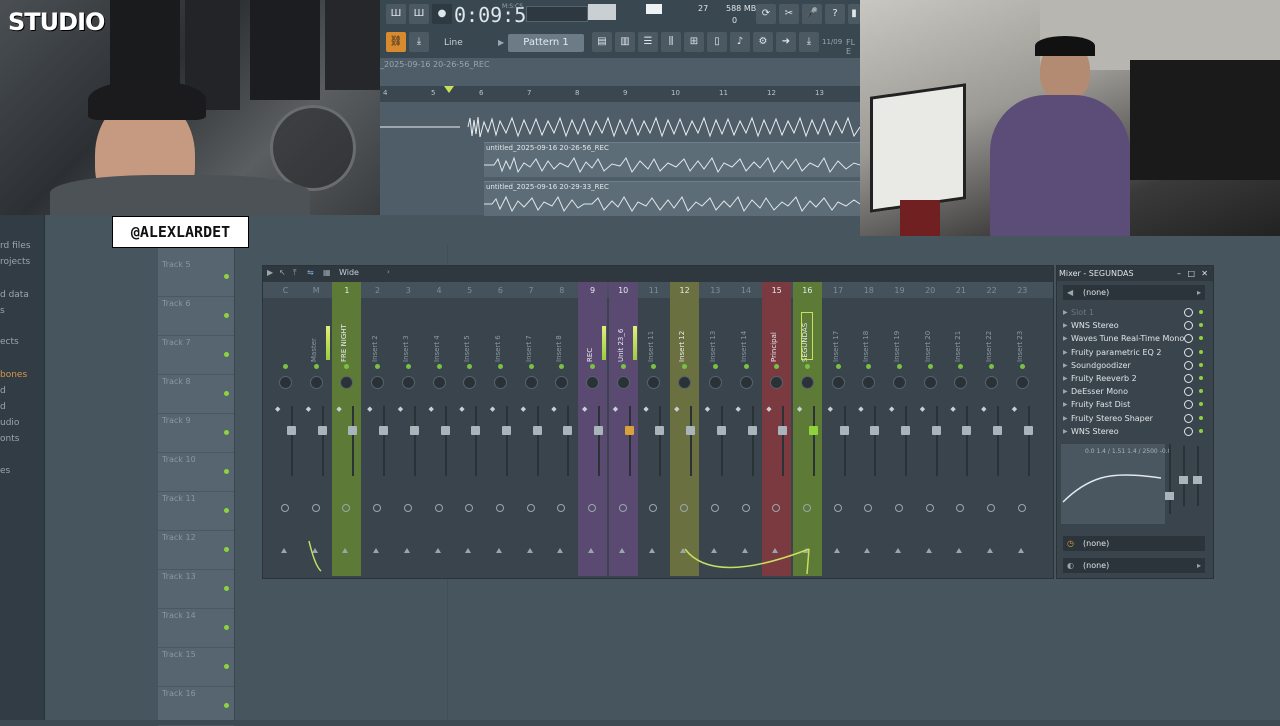 The height and width of the screenshot is (726, 1280). I want to click on browser-item: es, so click(5, 471).